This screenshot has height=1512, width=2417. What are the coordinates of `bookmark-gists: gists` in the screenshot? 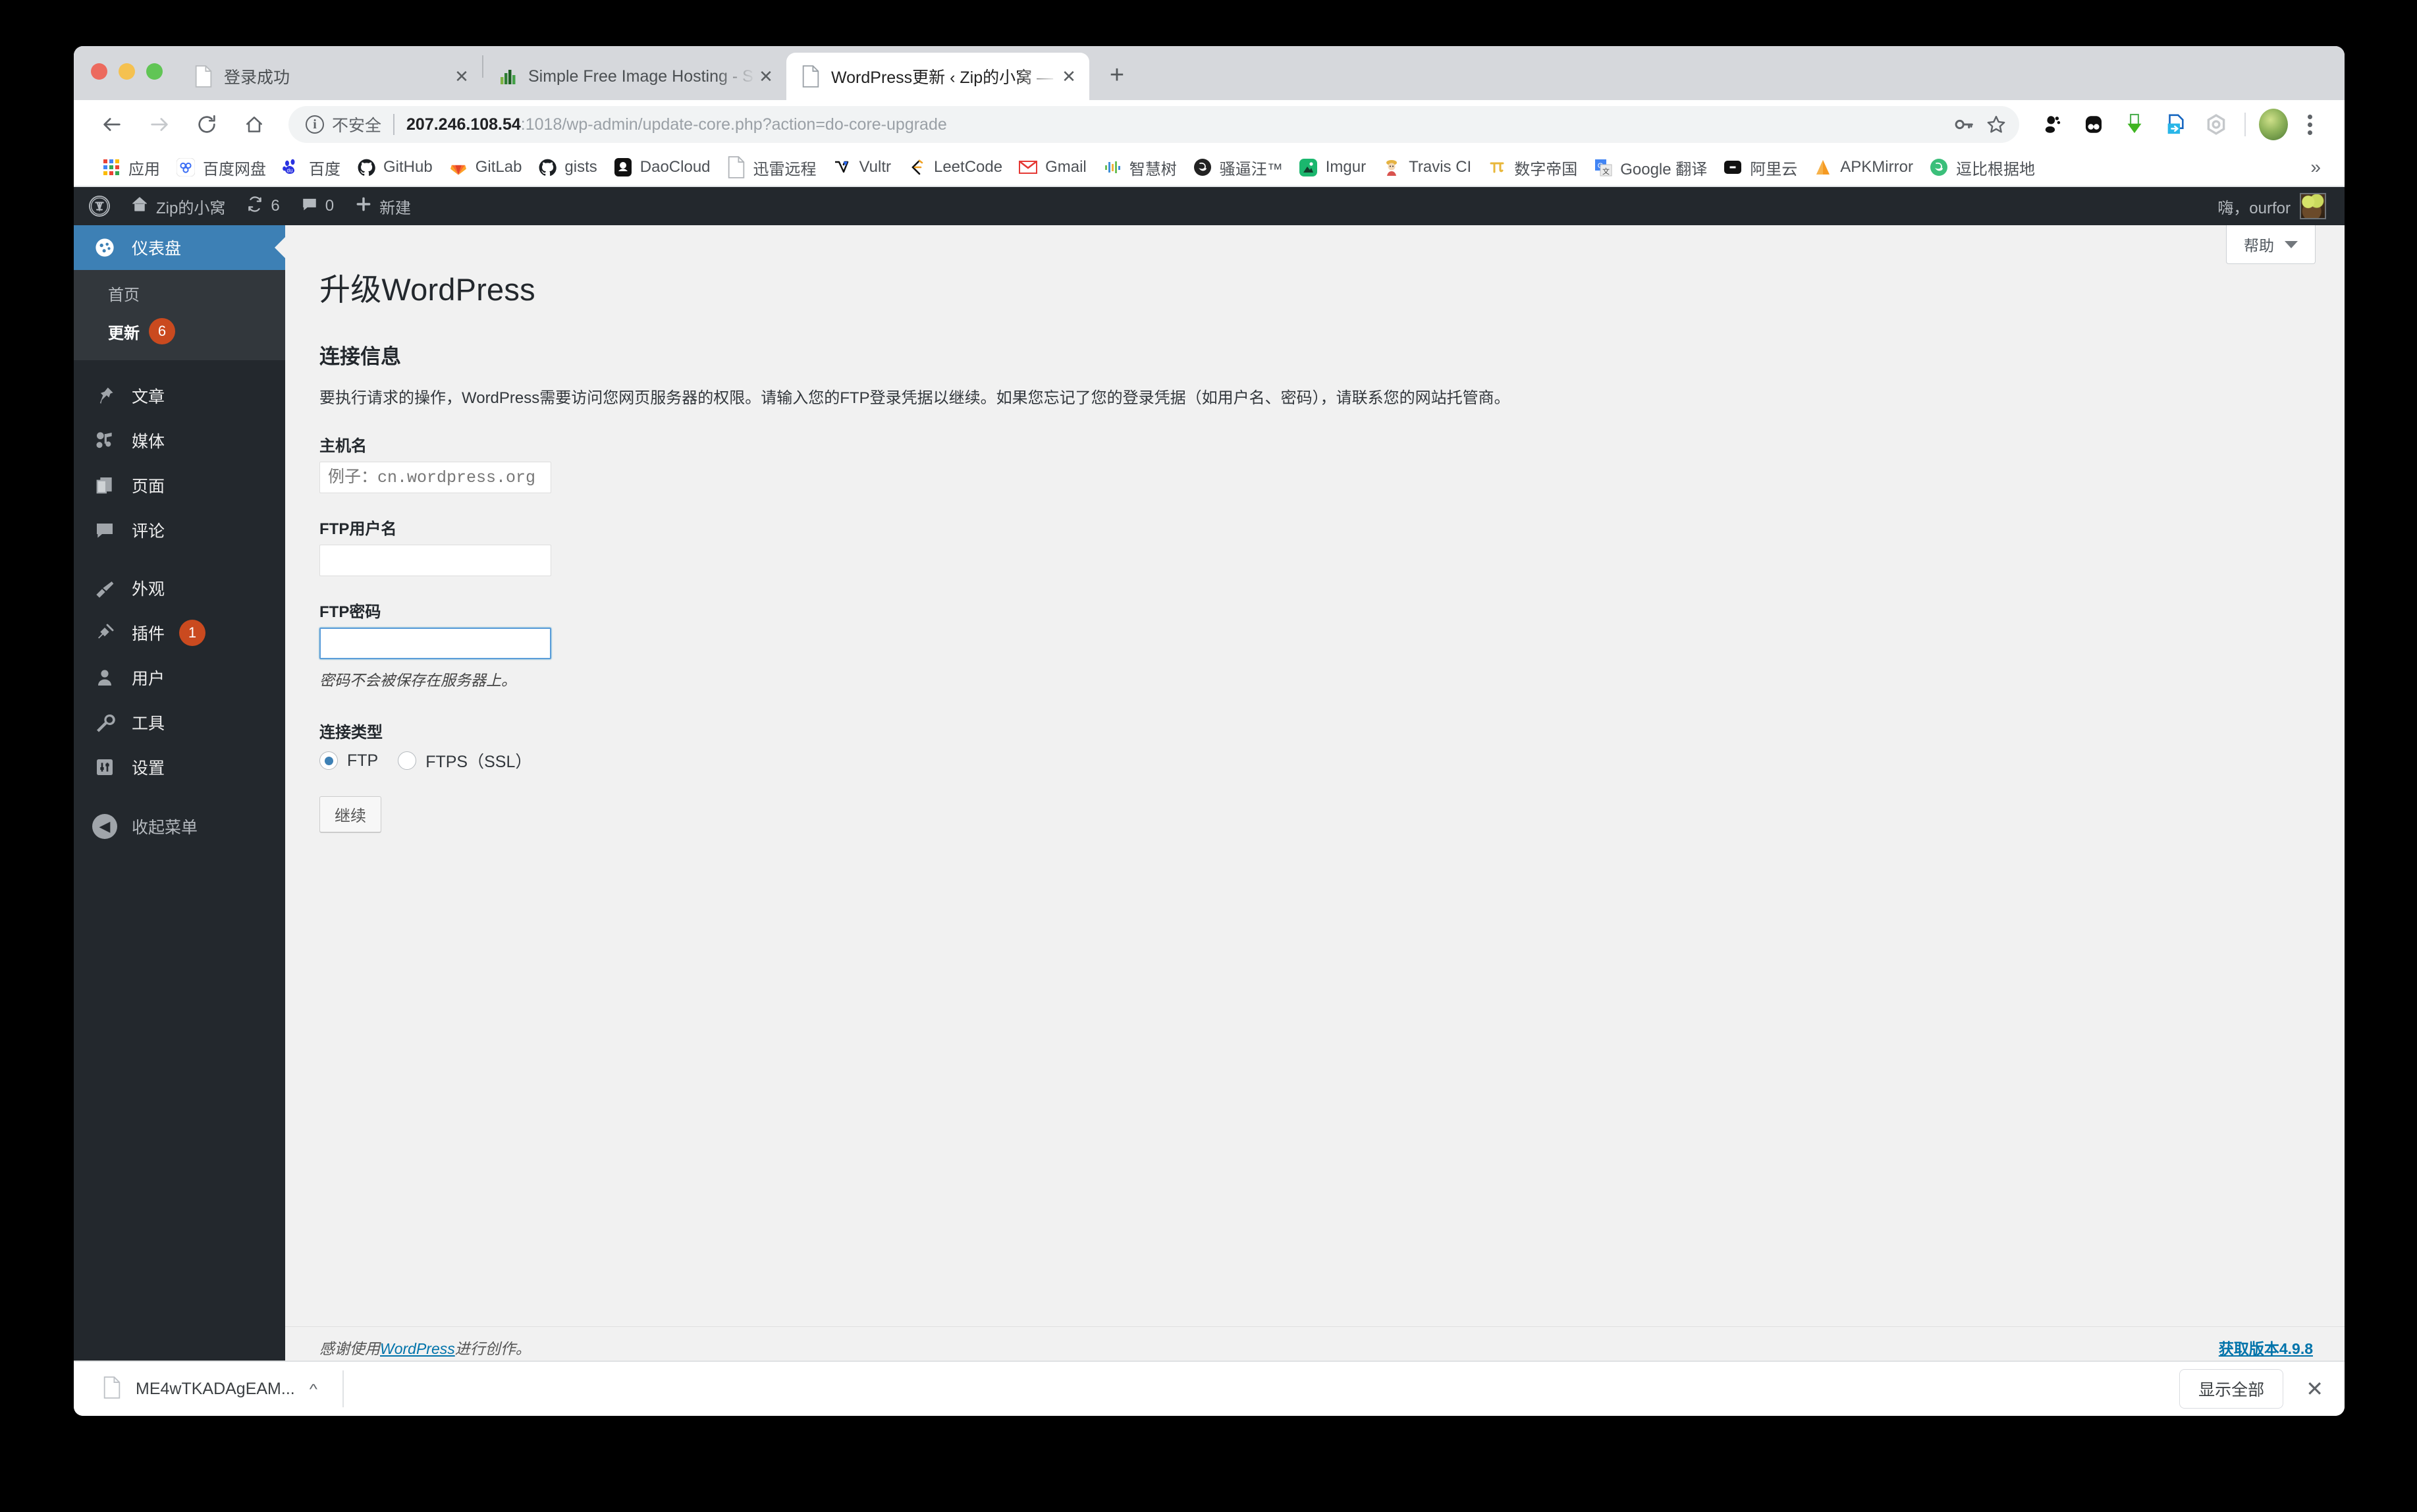 It's located at (568, 168).